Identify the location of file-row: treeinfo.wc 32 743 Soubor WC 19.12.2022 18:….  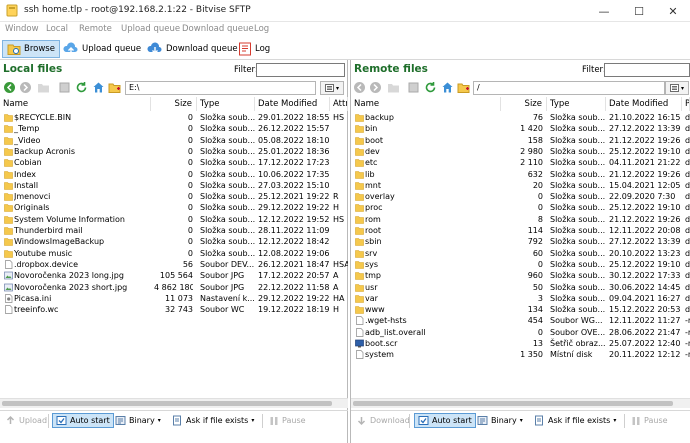
(174, 309).